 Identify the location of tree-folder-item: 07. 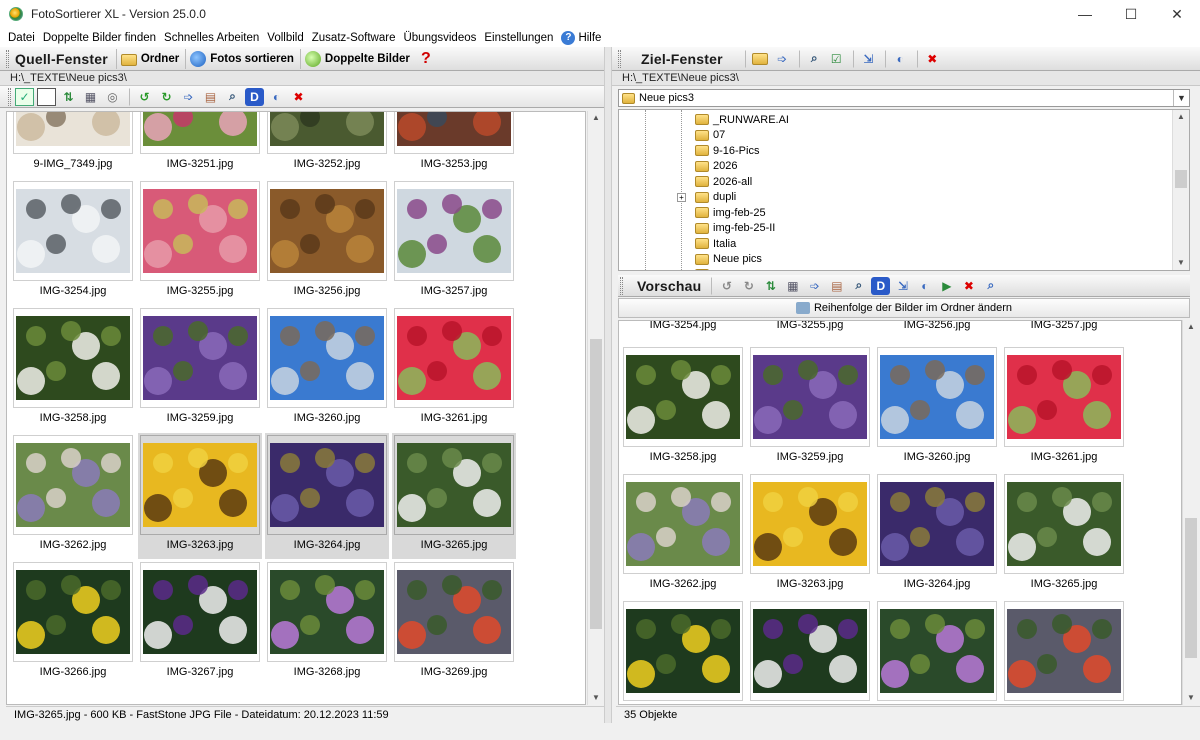
(710, 135).